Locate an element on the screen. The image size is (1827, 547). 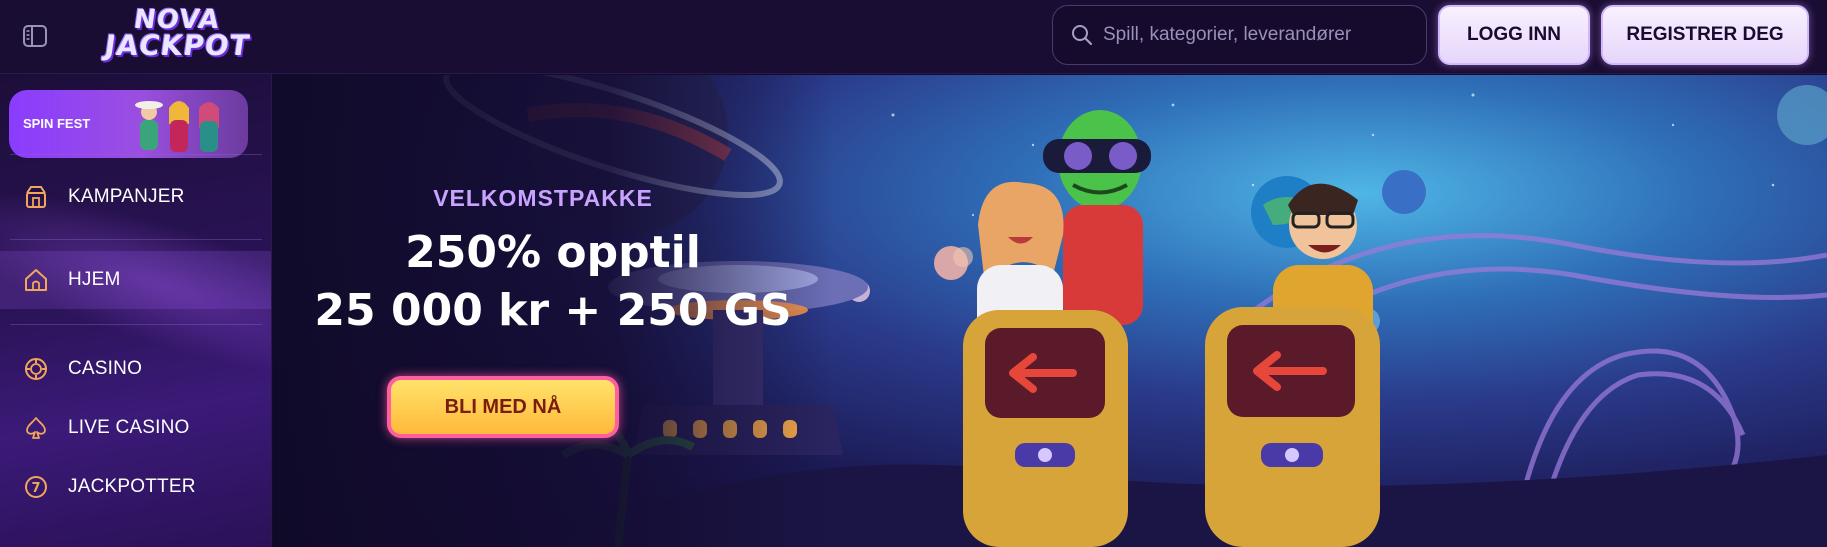
hero-headline-line-1: 250% opptil is located at coordinates (553, 252).